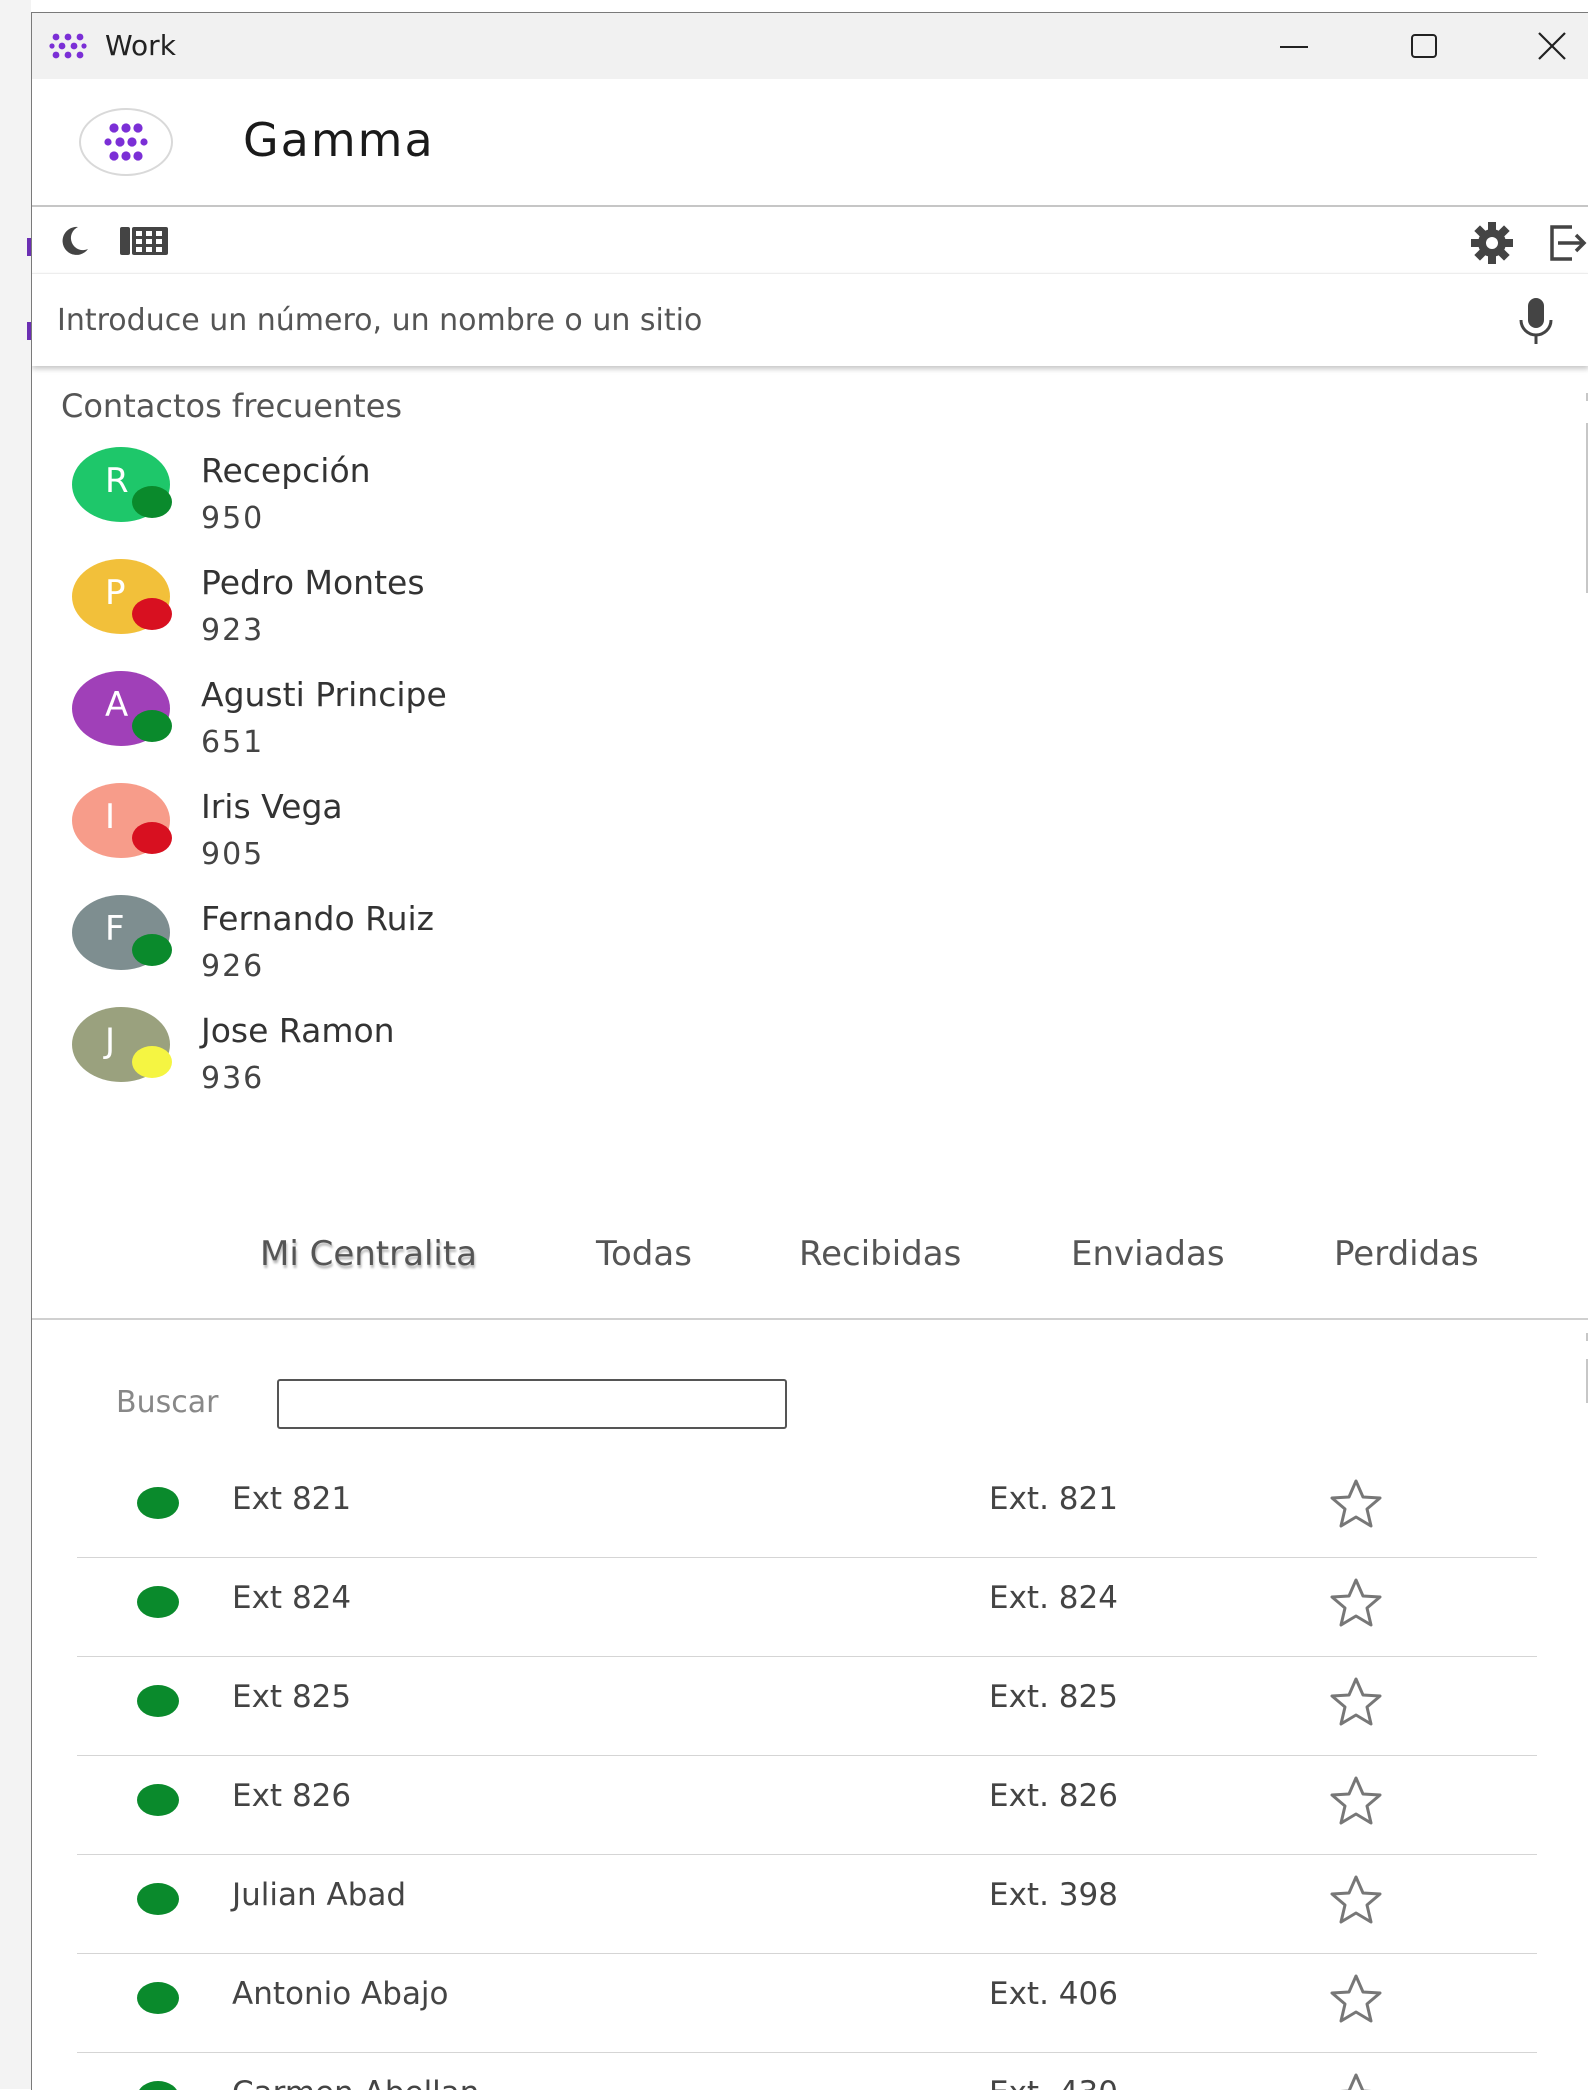 The height and width of the screenshot is (2090, 1588). What do you see at coordinates (482, 945) in the screenshot?
I see `frequent-contact: F Fernando Ruiz 926` at bounding box center [482, 945].